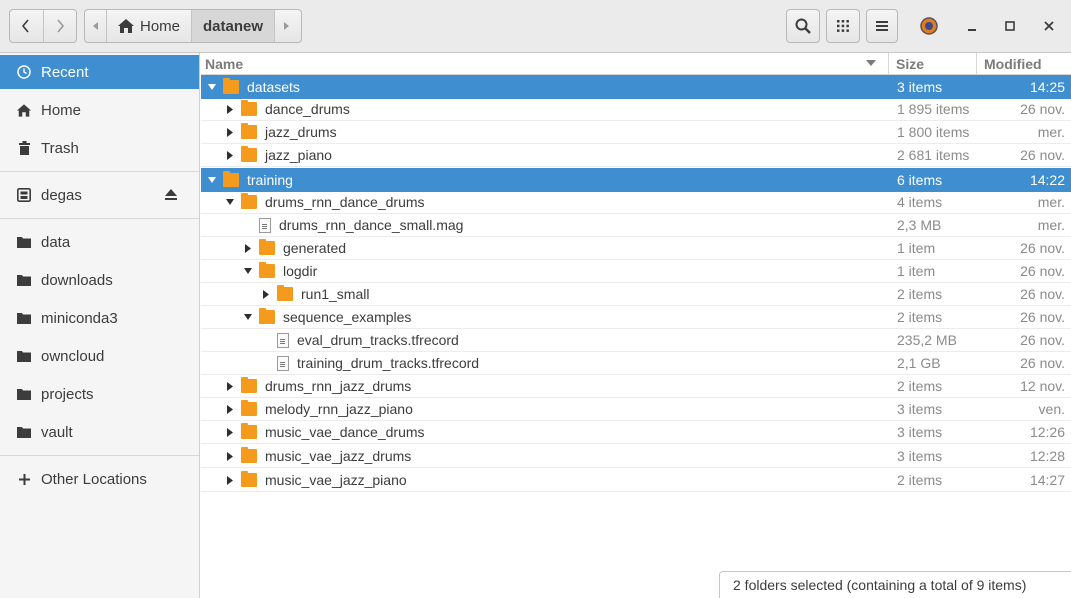  I want to click on maximize-button, so click(1010, 26).